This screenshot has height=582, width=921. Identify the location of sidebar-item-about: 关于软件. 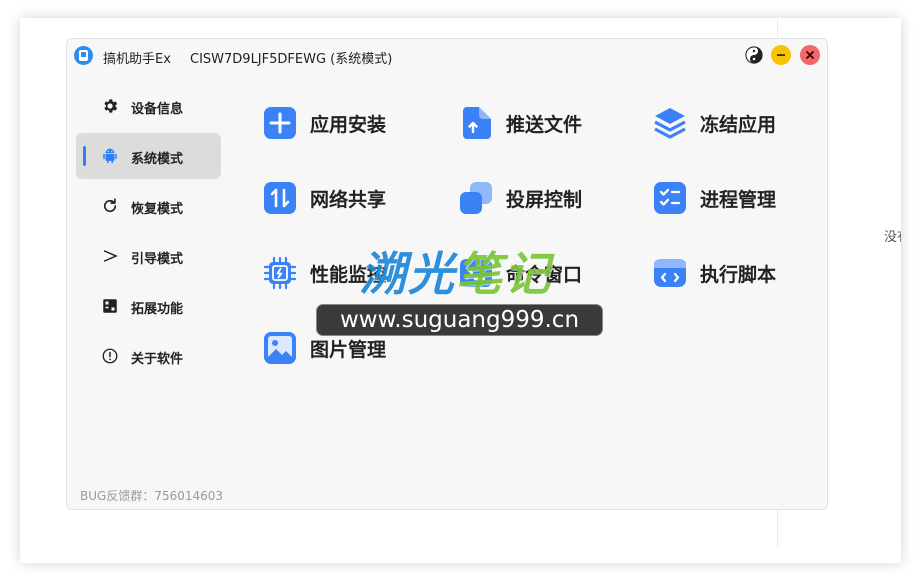
(148, 356).